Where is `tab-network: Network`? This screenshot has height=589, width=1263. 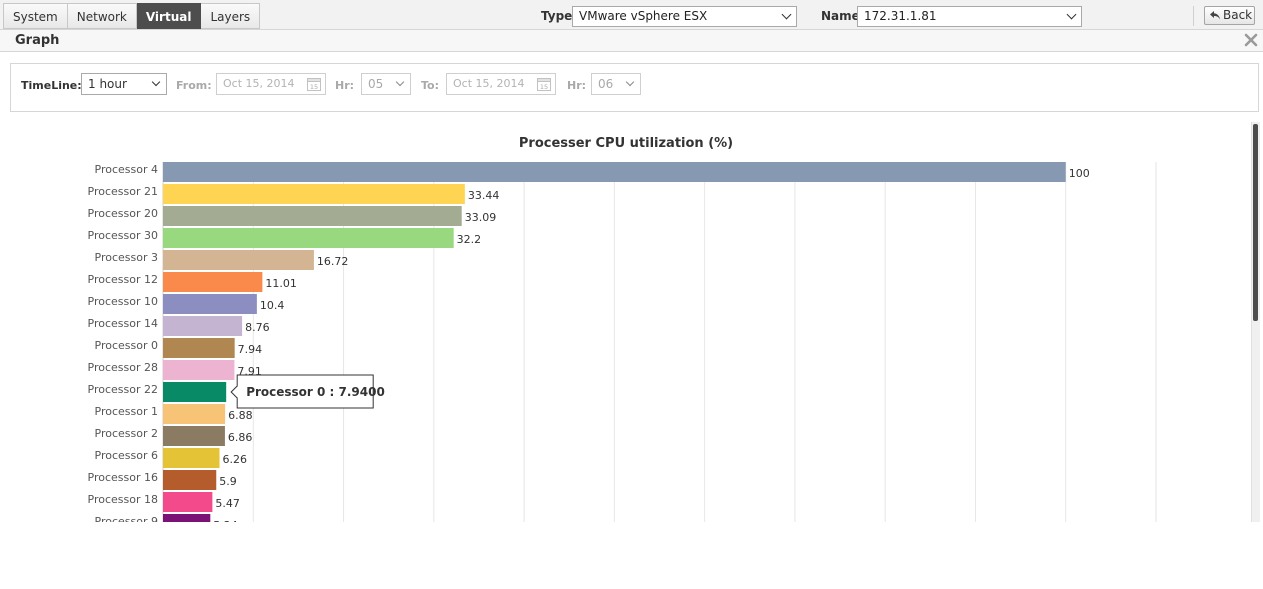 tab-network: Network is located at coordinates (102, 16).